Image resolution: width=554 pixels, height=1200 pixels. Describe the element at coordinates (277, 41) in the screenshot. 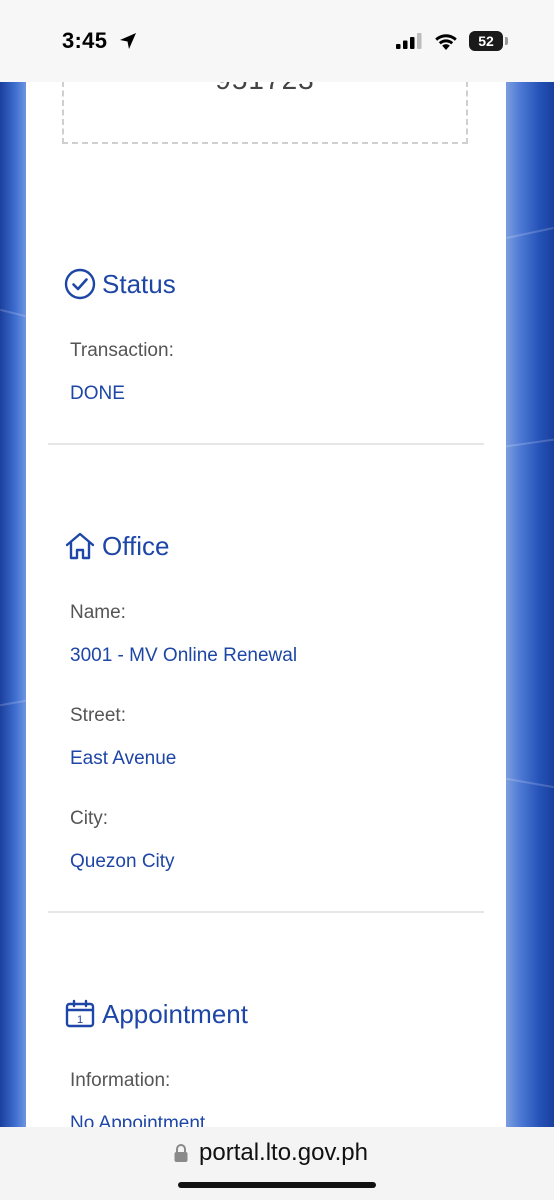

I see `status-bar: 3:45 52` at that location.